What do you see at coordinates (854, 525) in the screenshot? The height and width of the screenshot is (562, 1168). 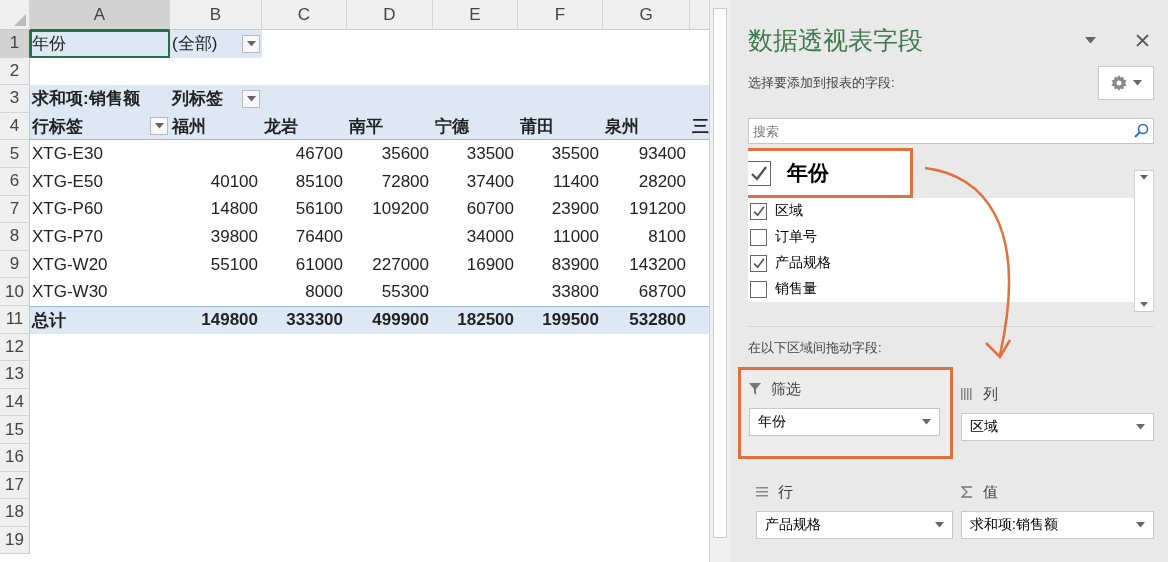 I see `area-field: 产品规格` at bounding box center [854, 525].